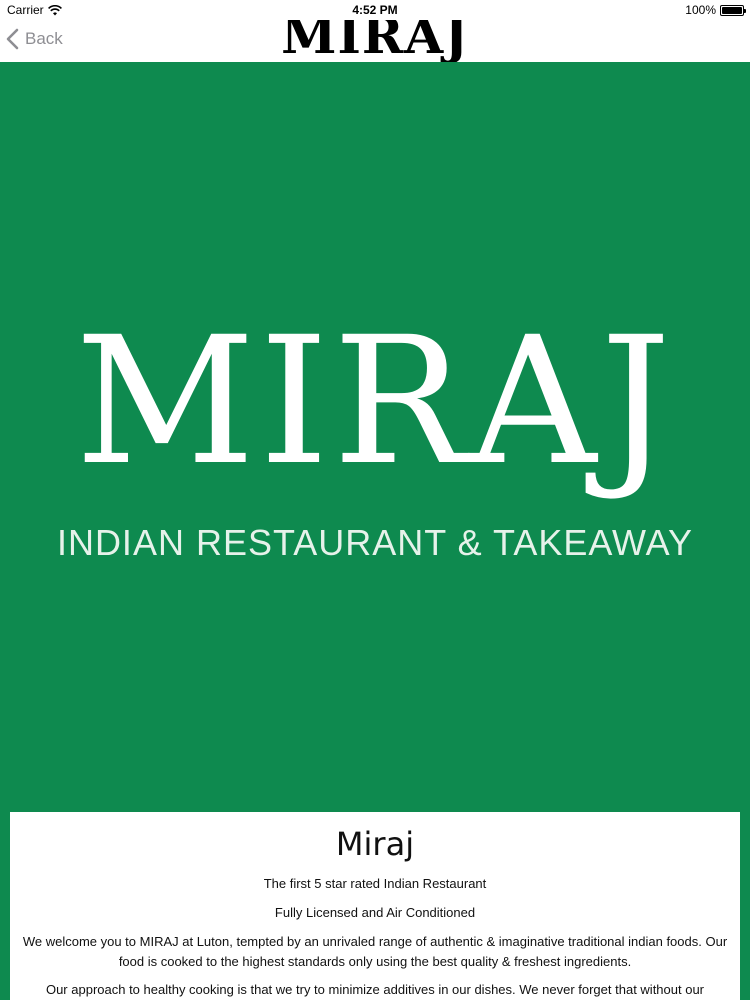 The image size is (750, 1000). I want to click on rating-line: The first 5 star rated Indian Restaurant, so click(375, 883).